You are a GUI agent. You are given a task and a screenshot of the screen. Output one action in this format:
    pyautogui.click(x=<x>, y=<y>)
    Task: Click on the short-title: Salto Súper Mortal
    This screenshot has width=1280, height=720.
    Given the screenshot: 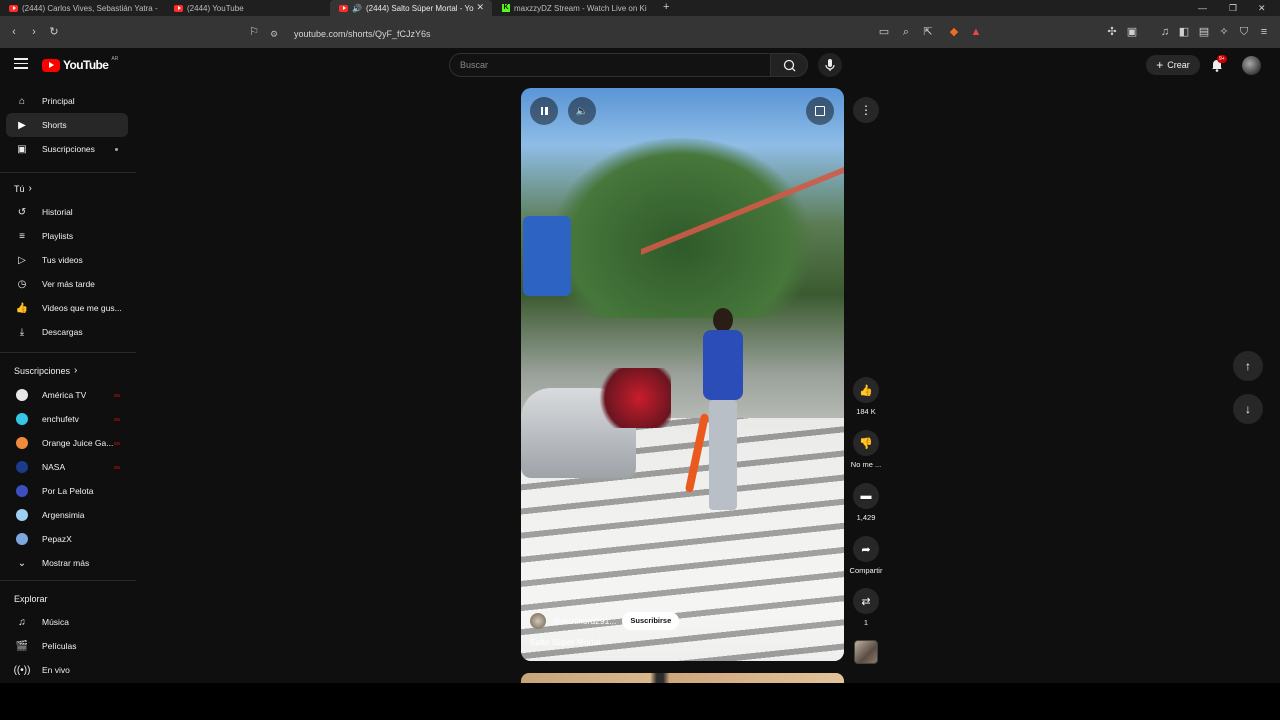 What is the action you would take?
    pyautogui.click(x=565, y=642)
    